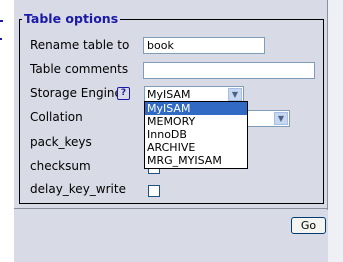  What do you see at coordinates (196, 121) in the screenshot?
I see `dropdown-option-memory: MEMORY` at bounding box center [196, 121].